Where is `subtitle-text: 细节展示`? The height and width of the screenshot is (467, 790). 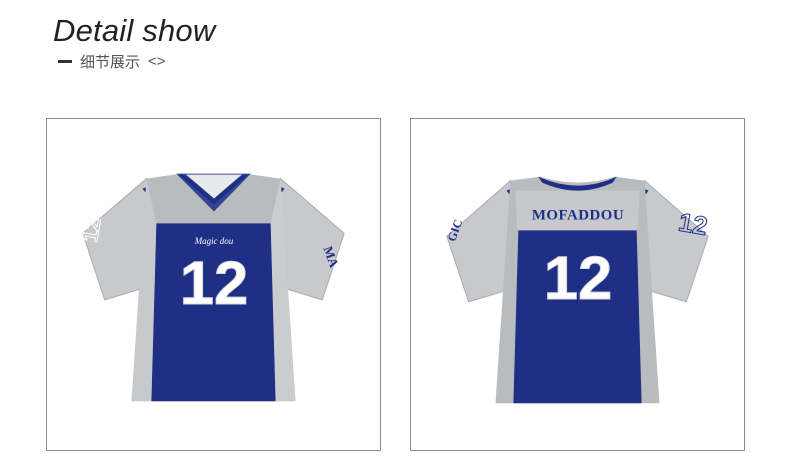 subtitle-text: 细节展示 is located at coordinates (110, 62).